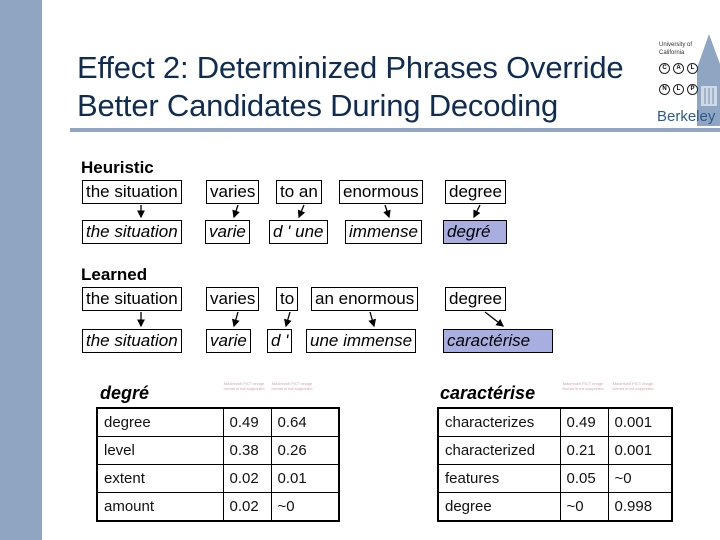  I want to click on logo-node: P, so click(692, 89).